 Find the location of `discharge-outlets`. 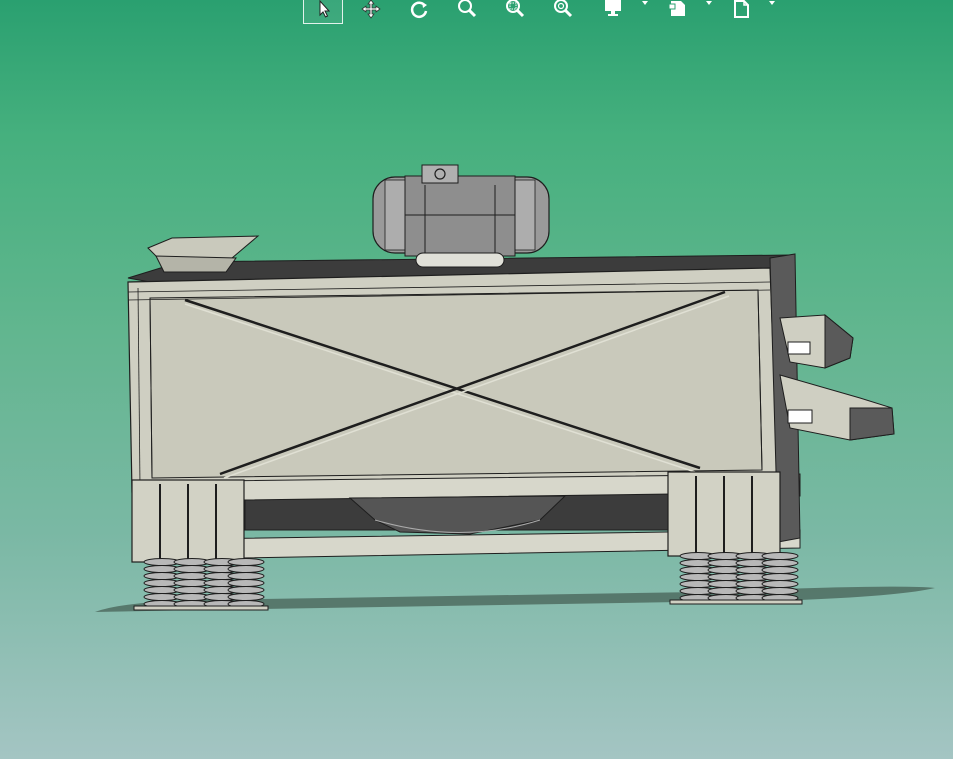

discharge-outlets is located at coordinates (832, 398).